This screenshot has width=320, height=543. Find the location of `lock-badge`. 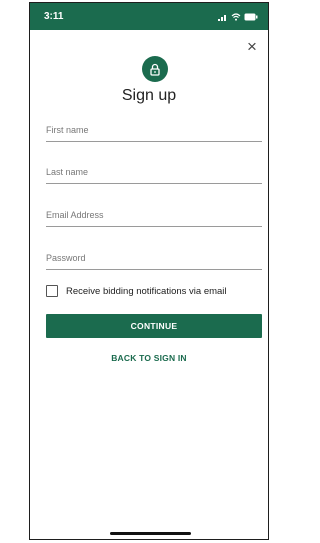

lock-badge is located at coordinates (155, 69).